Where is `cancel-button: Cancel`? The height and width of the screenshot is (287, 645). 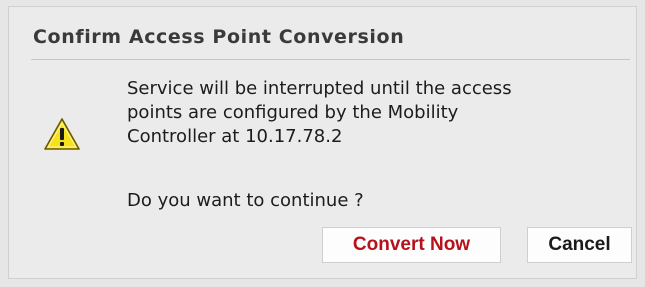 cancel-button: Cancel is located at coordinates (579, 245).